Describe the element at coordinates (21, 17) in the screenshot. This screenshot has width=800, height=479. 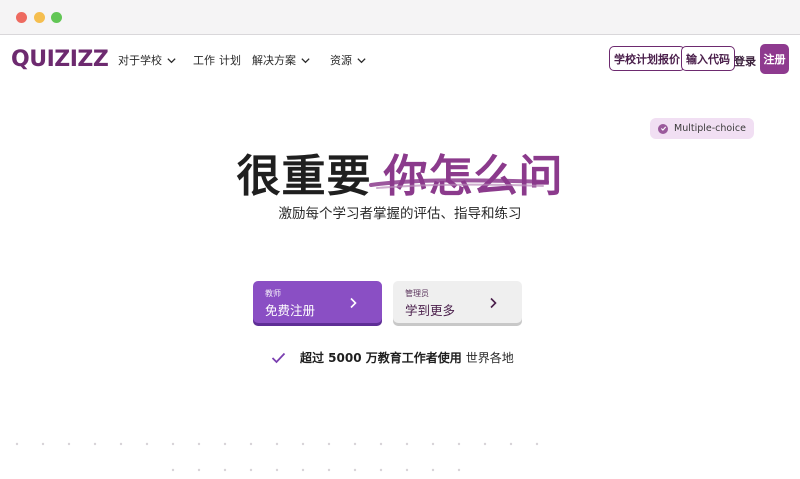
I see `close-window-button` at that location.